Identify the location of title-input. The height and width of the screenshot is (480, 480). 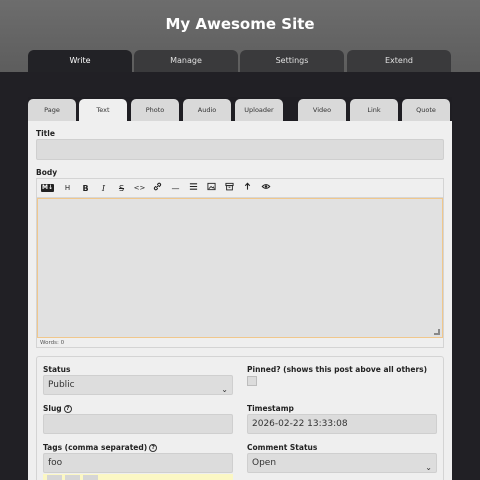
(240, 149).